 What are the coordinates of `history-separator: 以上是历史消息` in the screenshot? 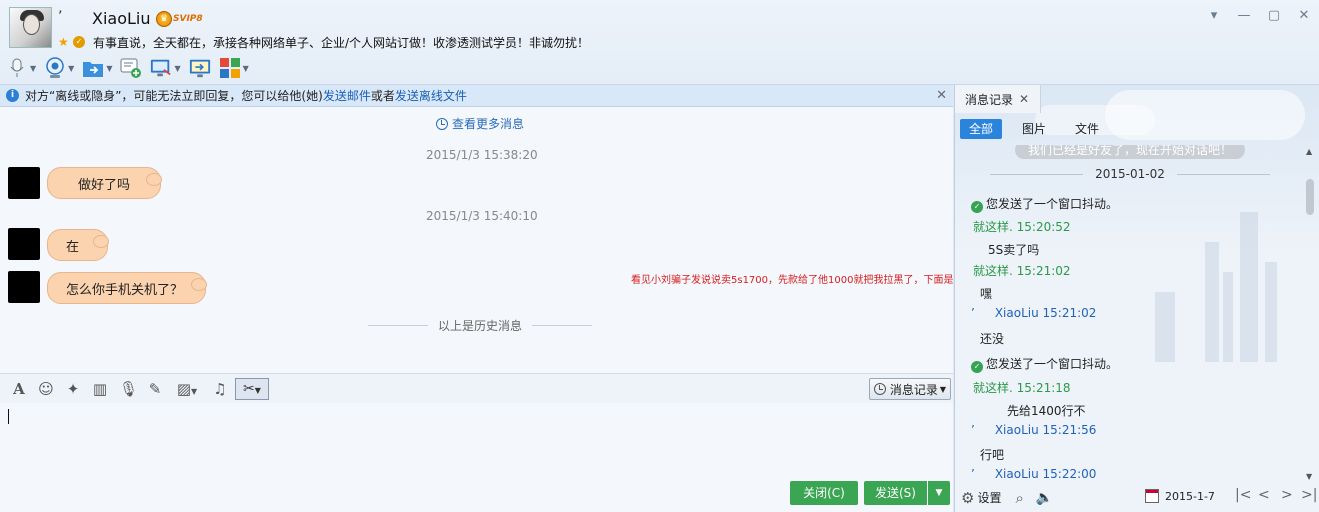 It's located at (480, 325).